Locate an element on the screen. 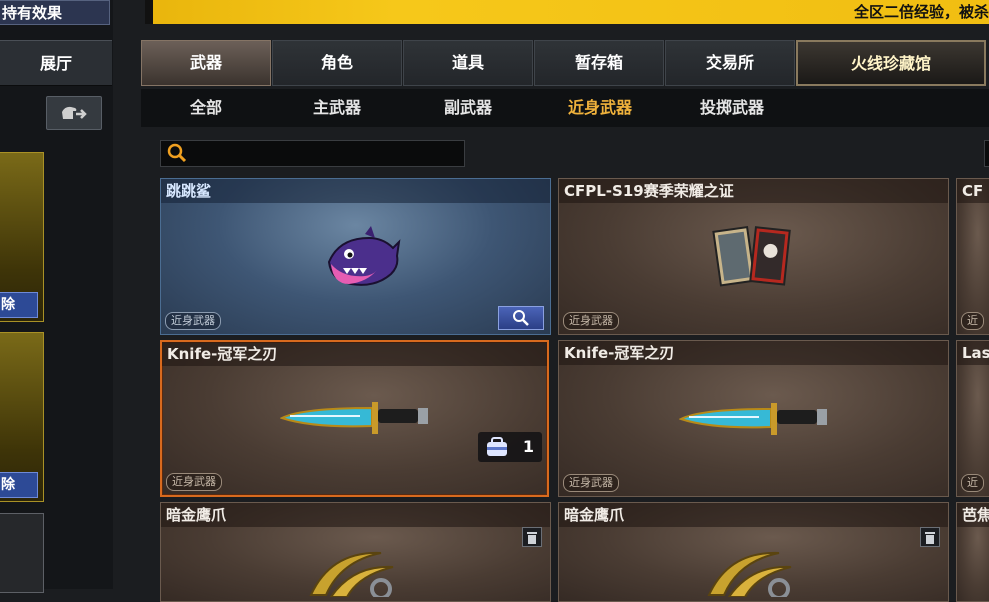 The width and height of the screenshot is (989, 602). tab-exchange: 交易所 is located at coordinates (730, 63).